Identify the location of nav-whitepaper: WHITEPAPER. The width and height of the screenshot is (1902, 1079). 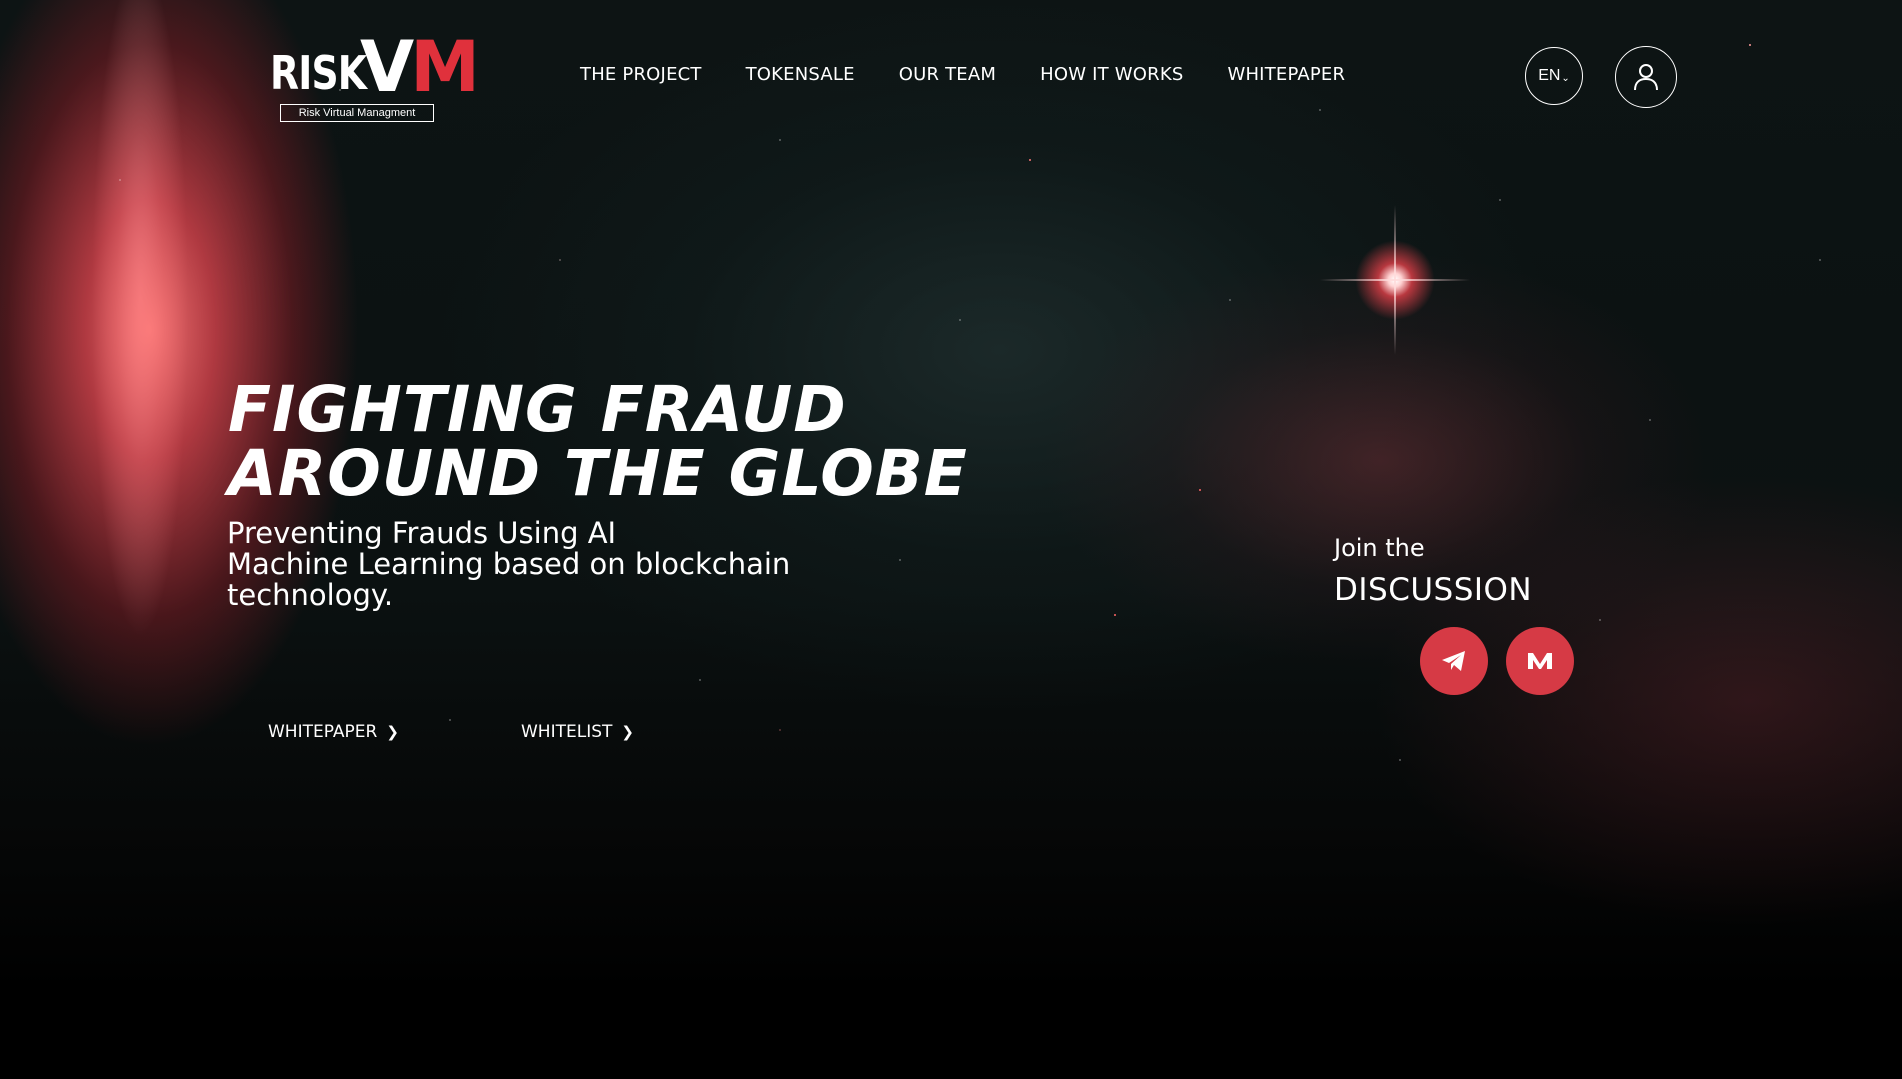
(1286, 74).